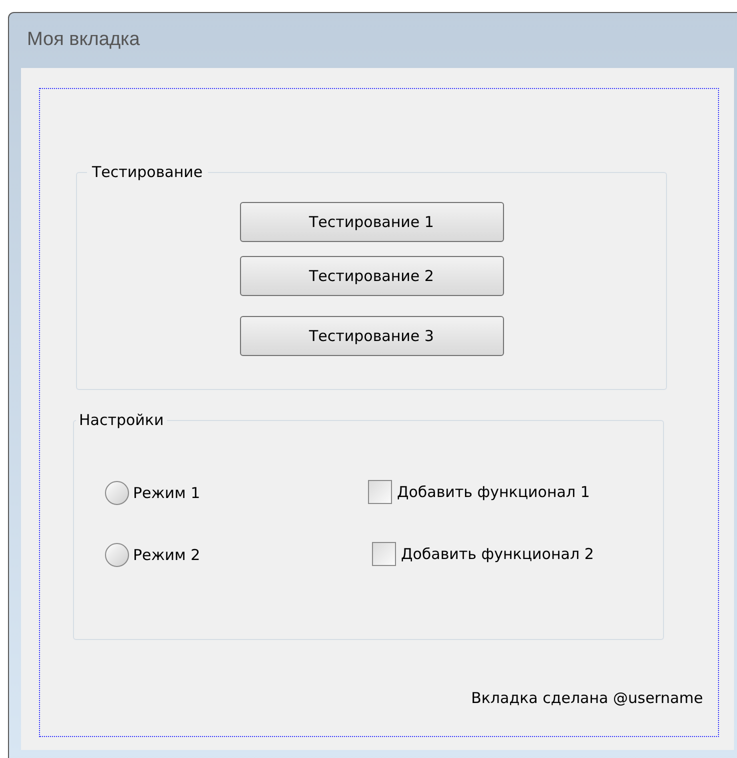 The height and width of the screenshot is (758, 737). I want to click on footer-label: Вкладка сделана @username, so click(587, 698).